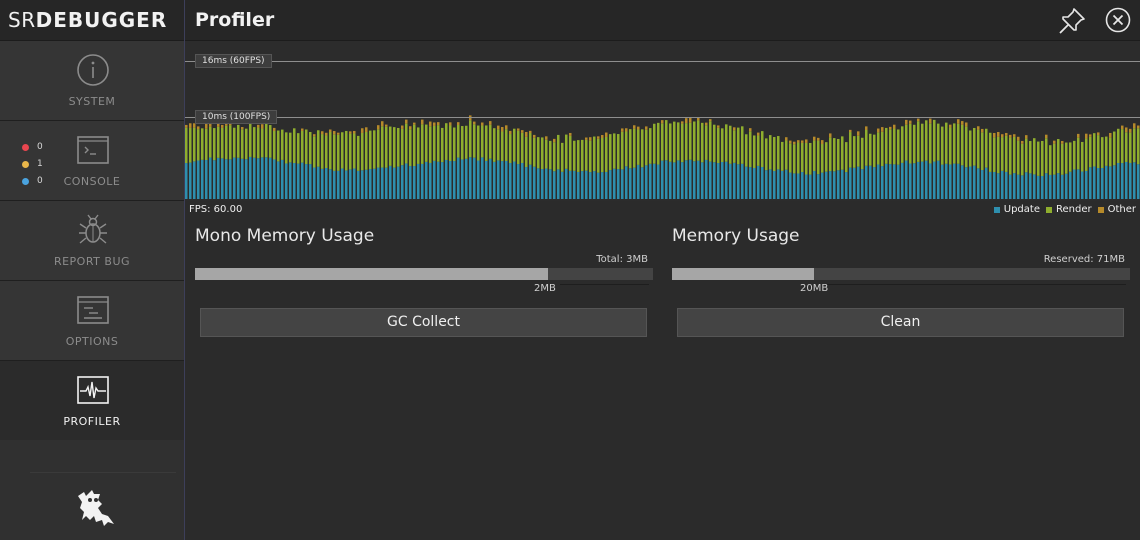  I want to click on clean-button: Clean, so click(900, 322).